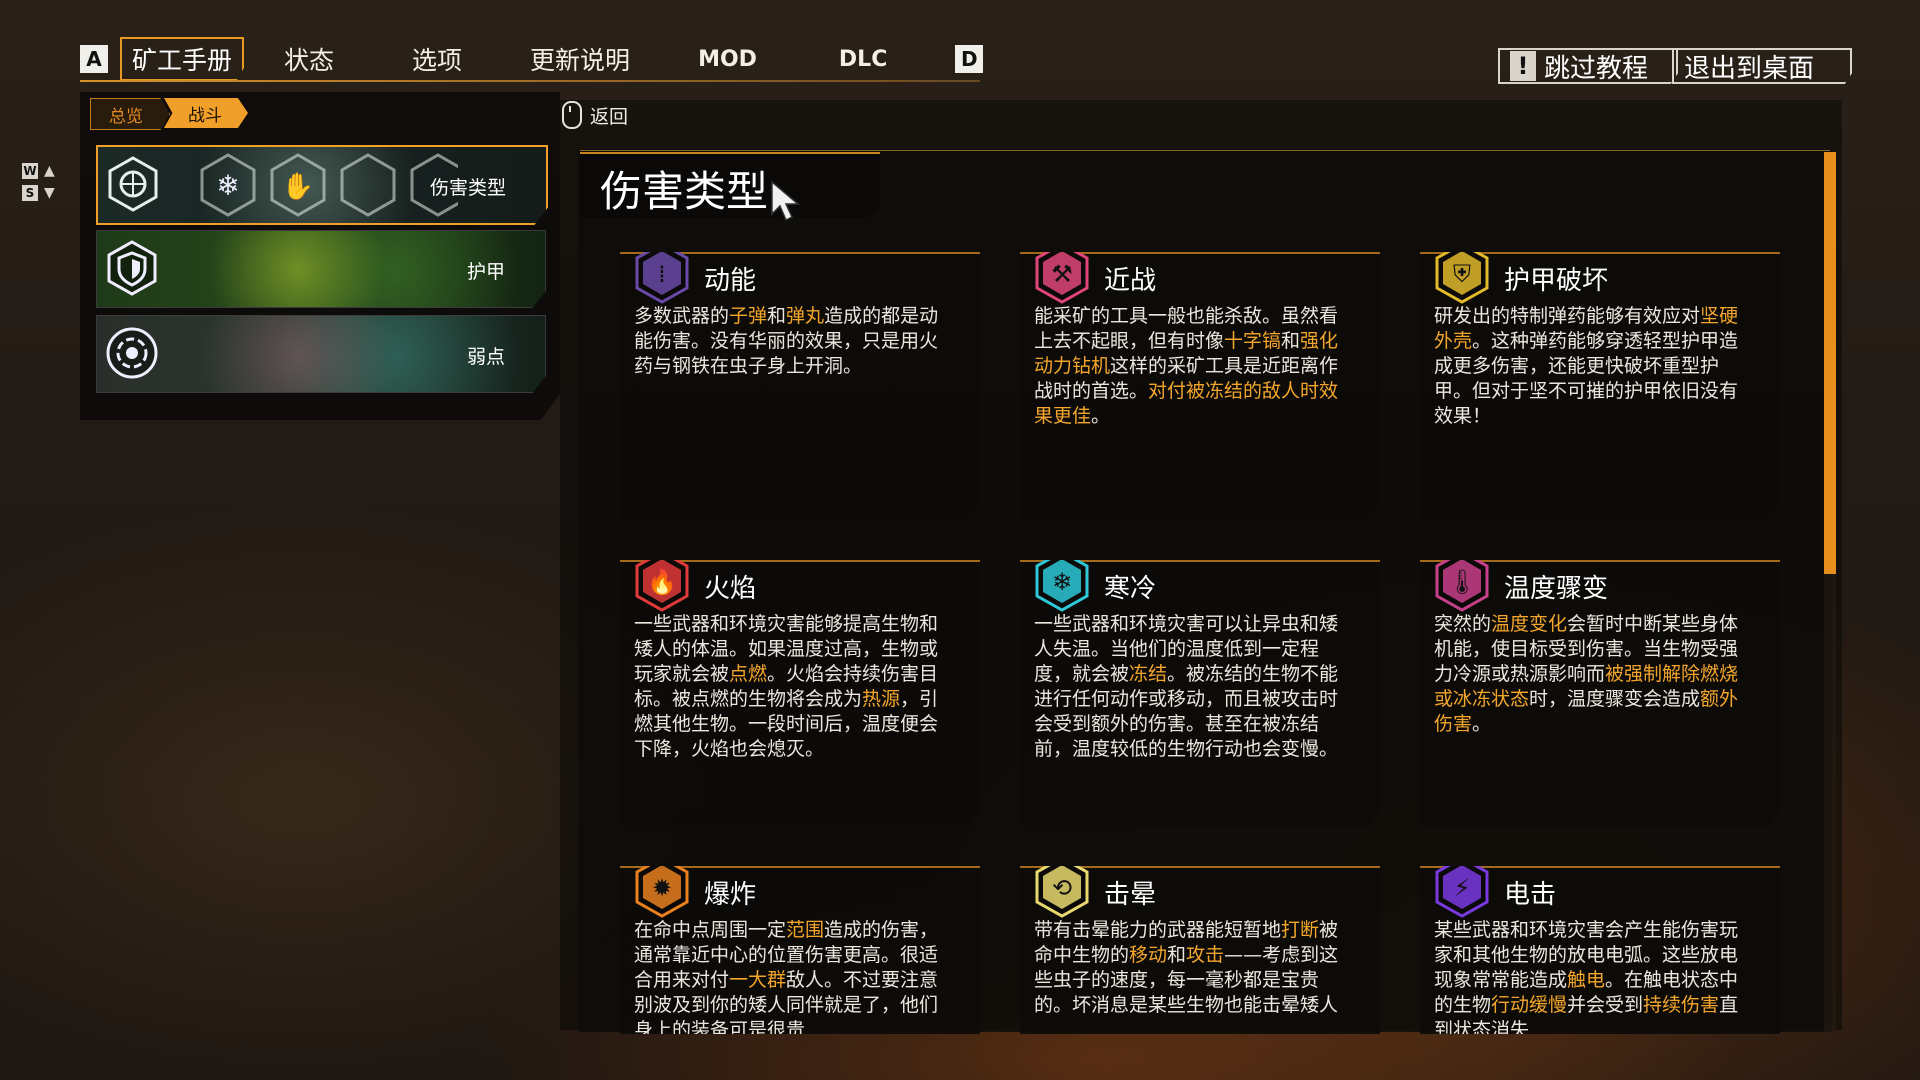 The image size is (1920, 1080). What do you see at coordinates (1530, 895) in the screenshot?
I see `card-title: 电击` at bounding box center [1530, 895].